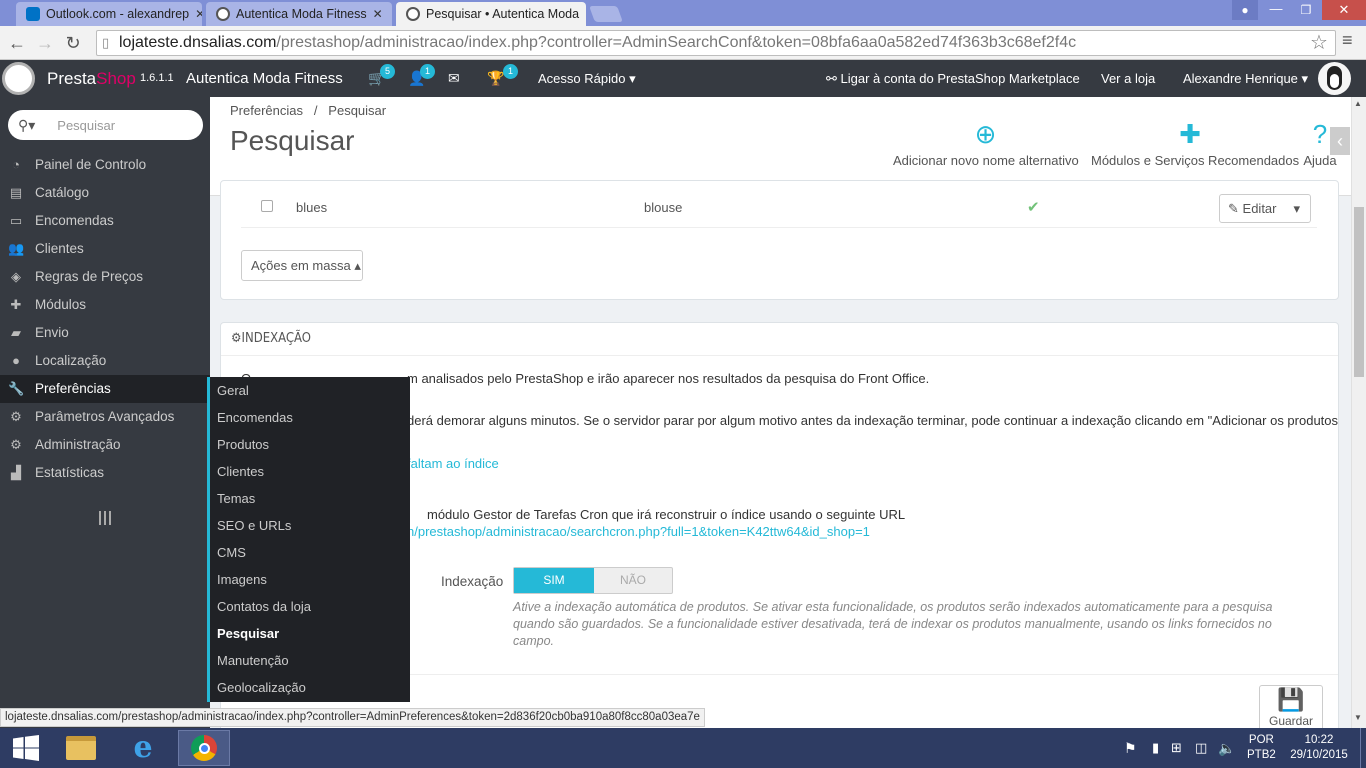 The width and height of the screenshot is (1366, 768). What do you see at coordinates (73, 43) in the screenshot?
I see `reload-icon: ↻` at bounding box center [73, 43].